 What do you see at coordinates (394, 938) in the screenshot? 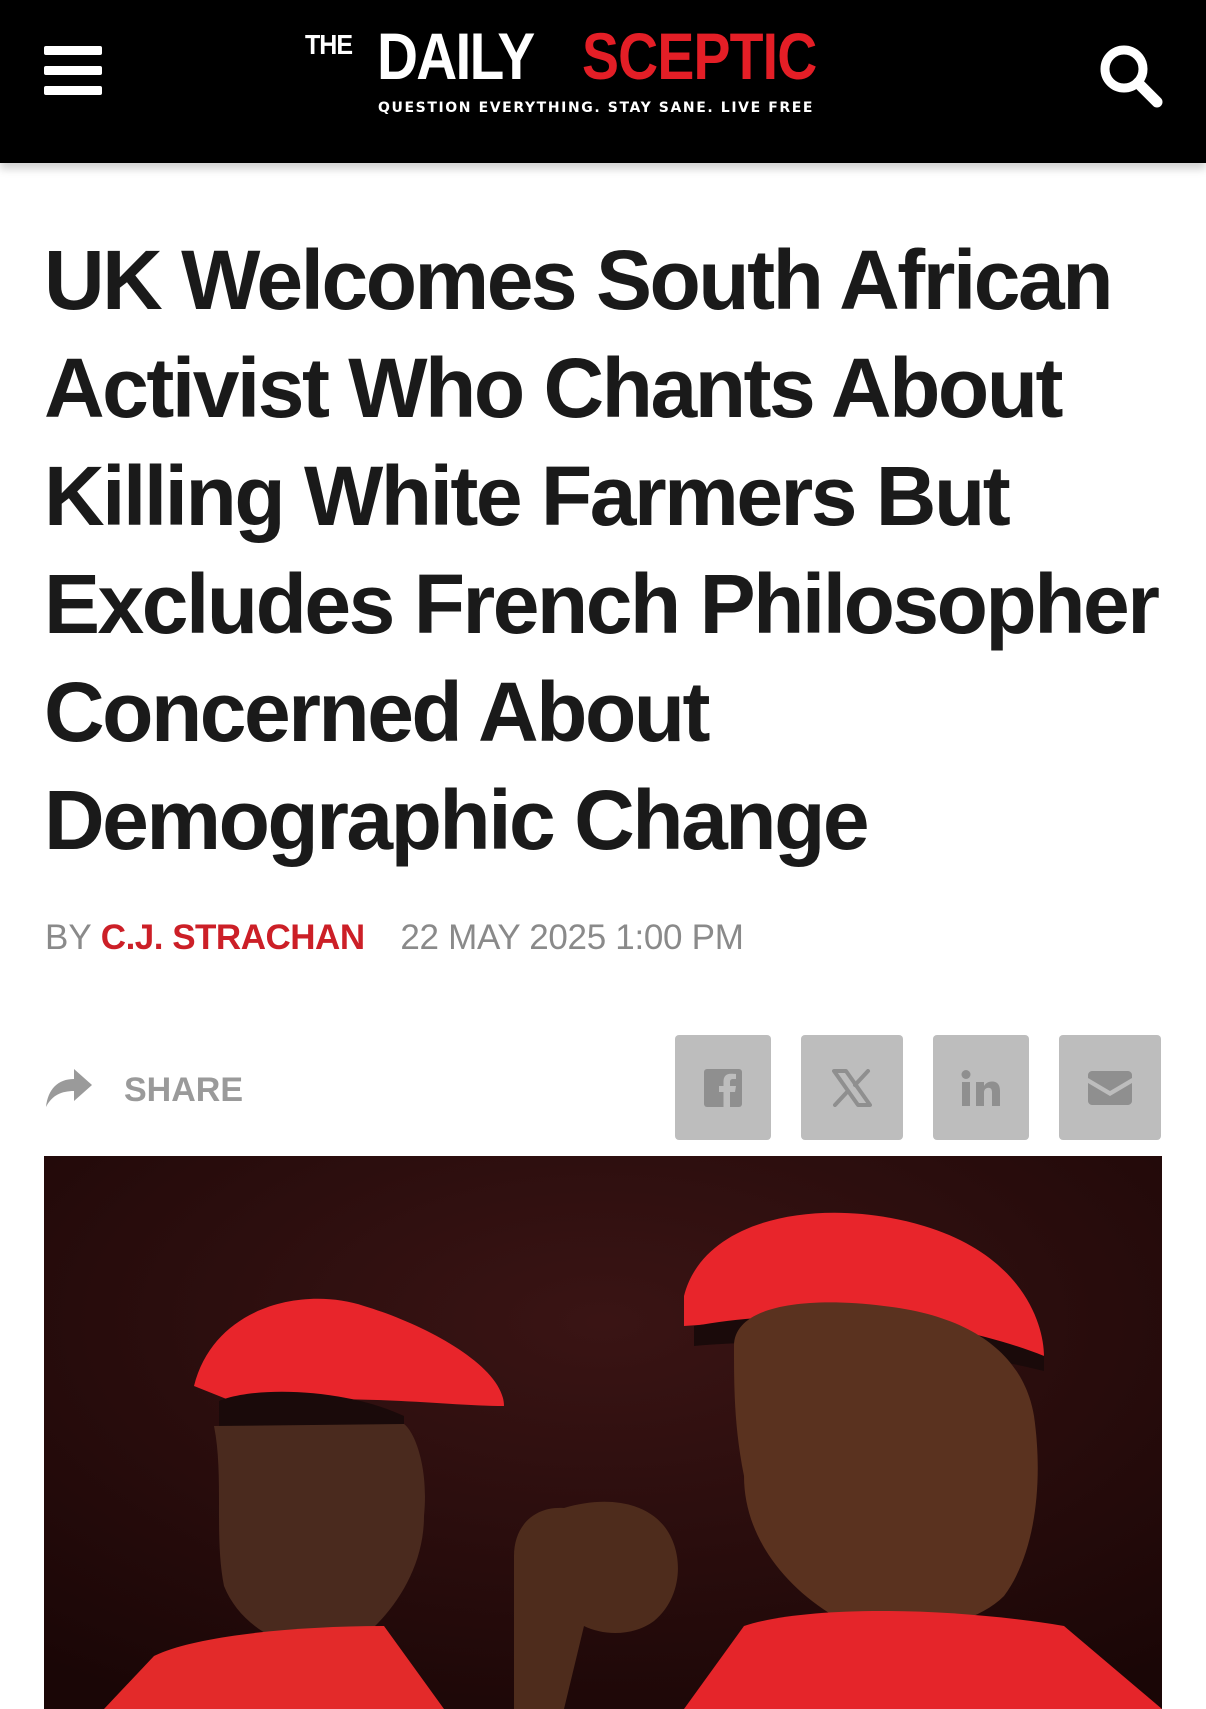
I see `article-byline: BY C.J. STRACHAN 22 MAY 2025 1:00 PM` at bounding box center [394, 938].